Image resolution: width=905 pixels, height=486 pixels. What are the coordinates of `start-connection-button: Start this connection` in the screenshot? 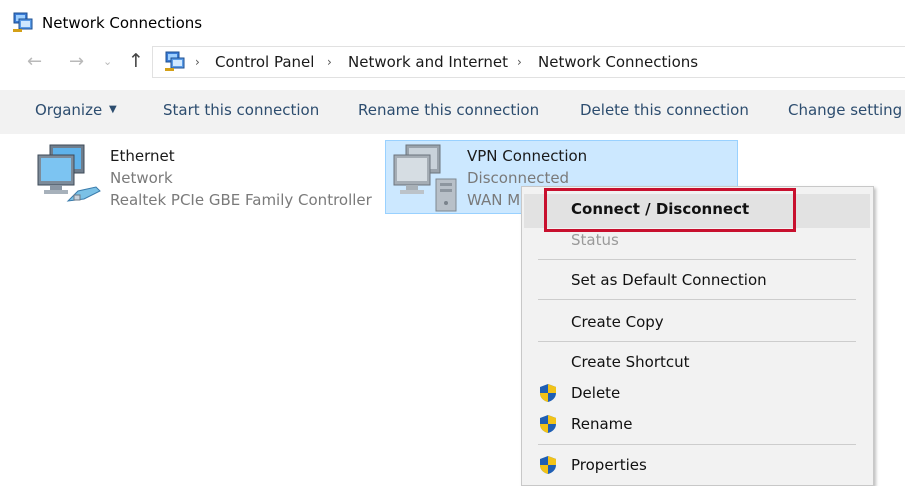 It's located at (241, 110).